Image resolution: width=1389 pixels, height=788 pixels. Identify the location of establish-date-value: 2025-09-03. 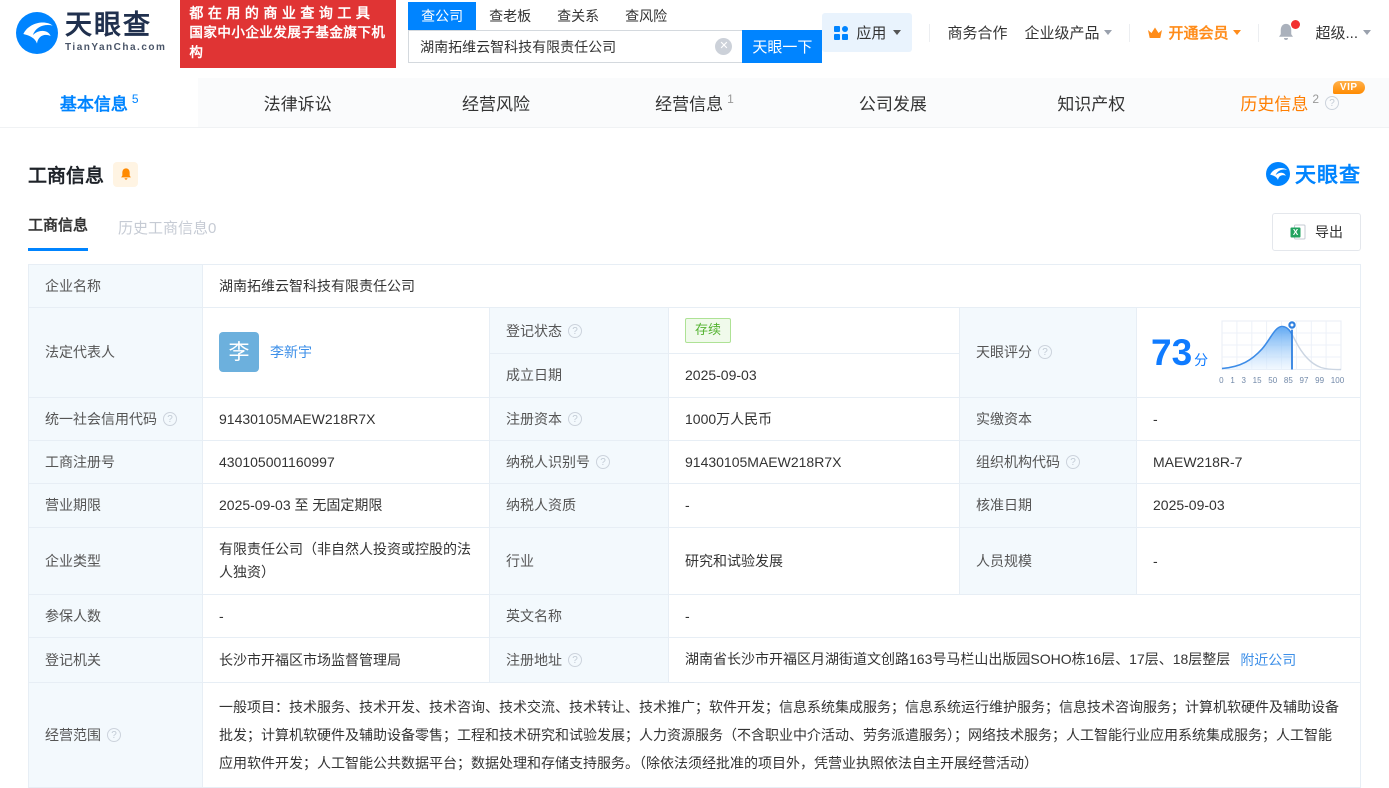
(814, 376).